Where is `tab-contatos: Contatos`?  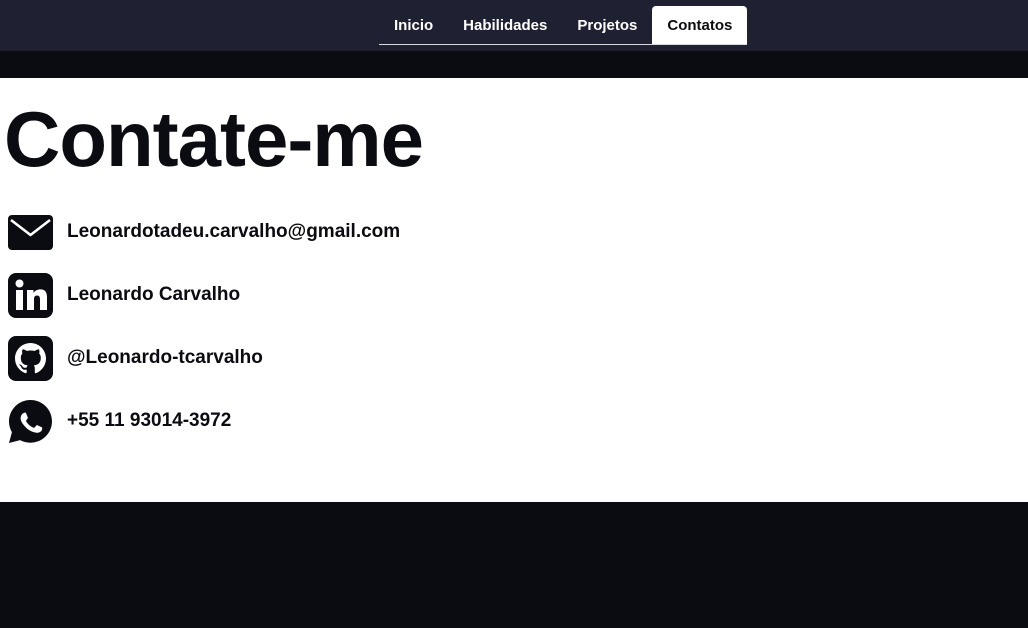
tab-contatos: Contatos is located at coordinates (700, 25).